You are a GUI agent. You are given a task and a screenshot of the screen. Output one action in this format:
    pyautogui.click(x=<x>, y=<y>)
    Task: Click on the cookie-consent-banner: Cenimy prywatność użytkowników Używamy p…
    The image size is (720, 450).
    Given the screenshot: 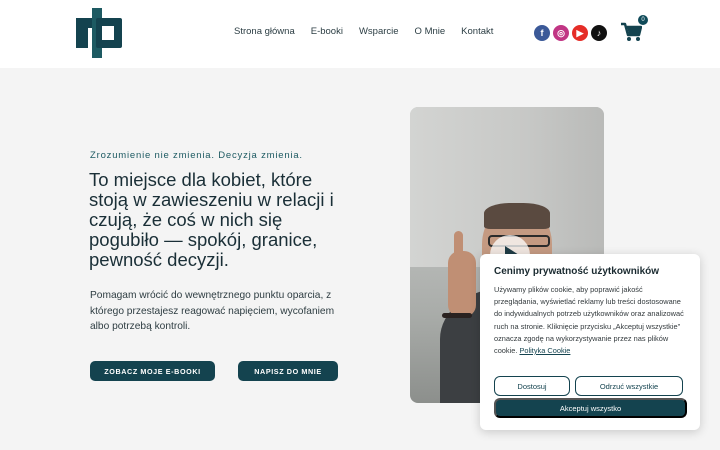 What is the action you would take?
    pyautogui.click(x=590, y=342)
    